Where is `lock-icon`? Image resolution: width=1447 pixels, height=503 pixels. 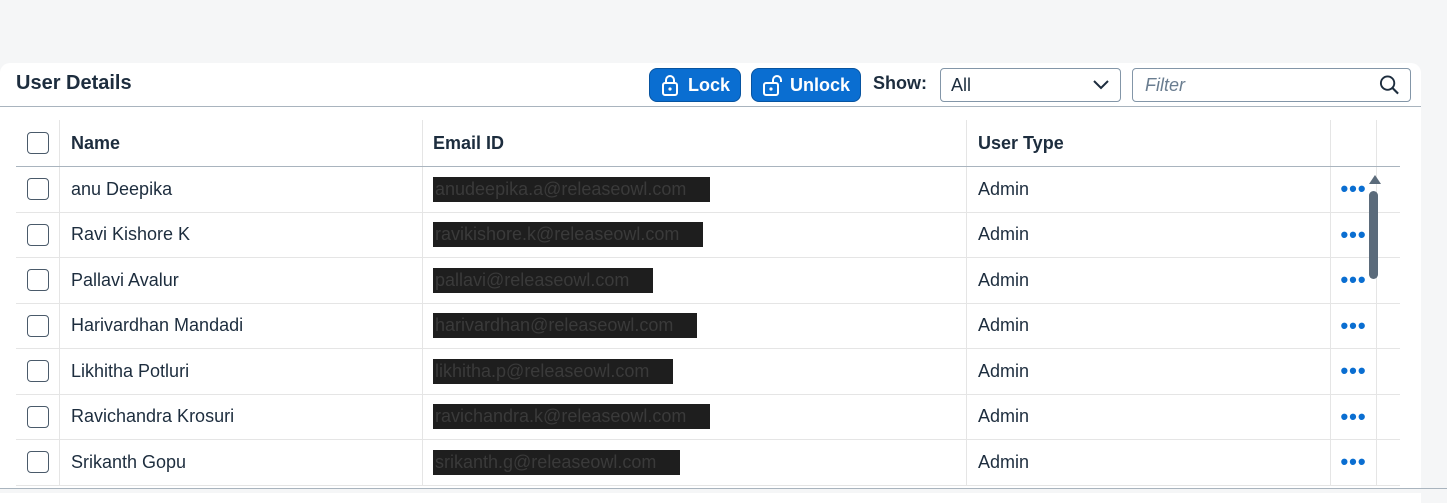 lock-icon is located at coordinates (669, 85).